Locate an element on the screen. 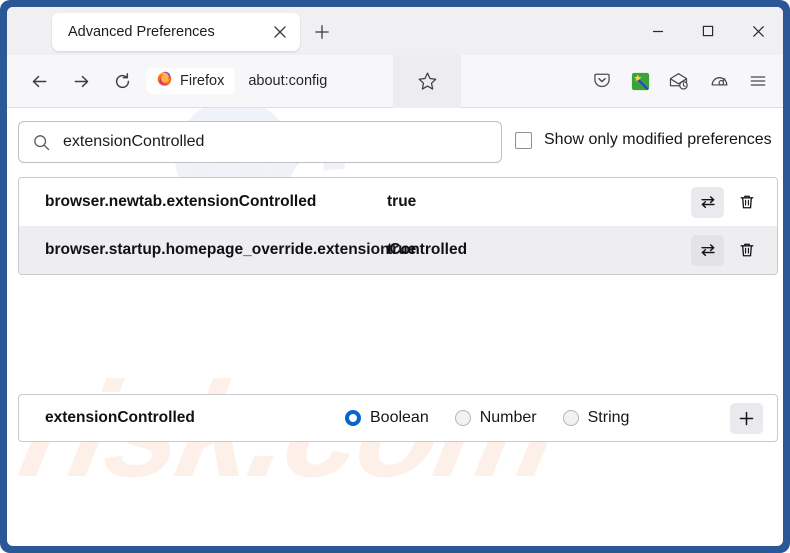 The width and height of the screenshot is (790, 553). show-modified-checkbox is located at coordinates (523, 140).